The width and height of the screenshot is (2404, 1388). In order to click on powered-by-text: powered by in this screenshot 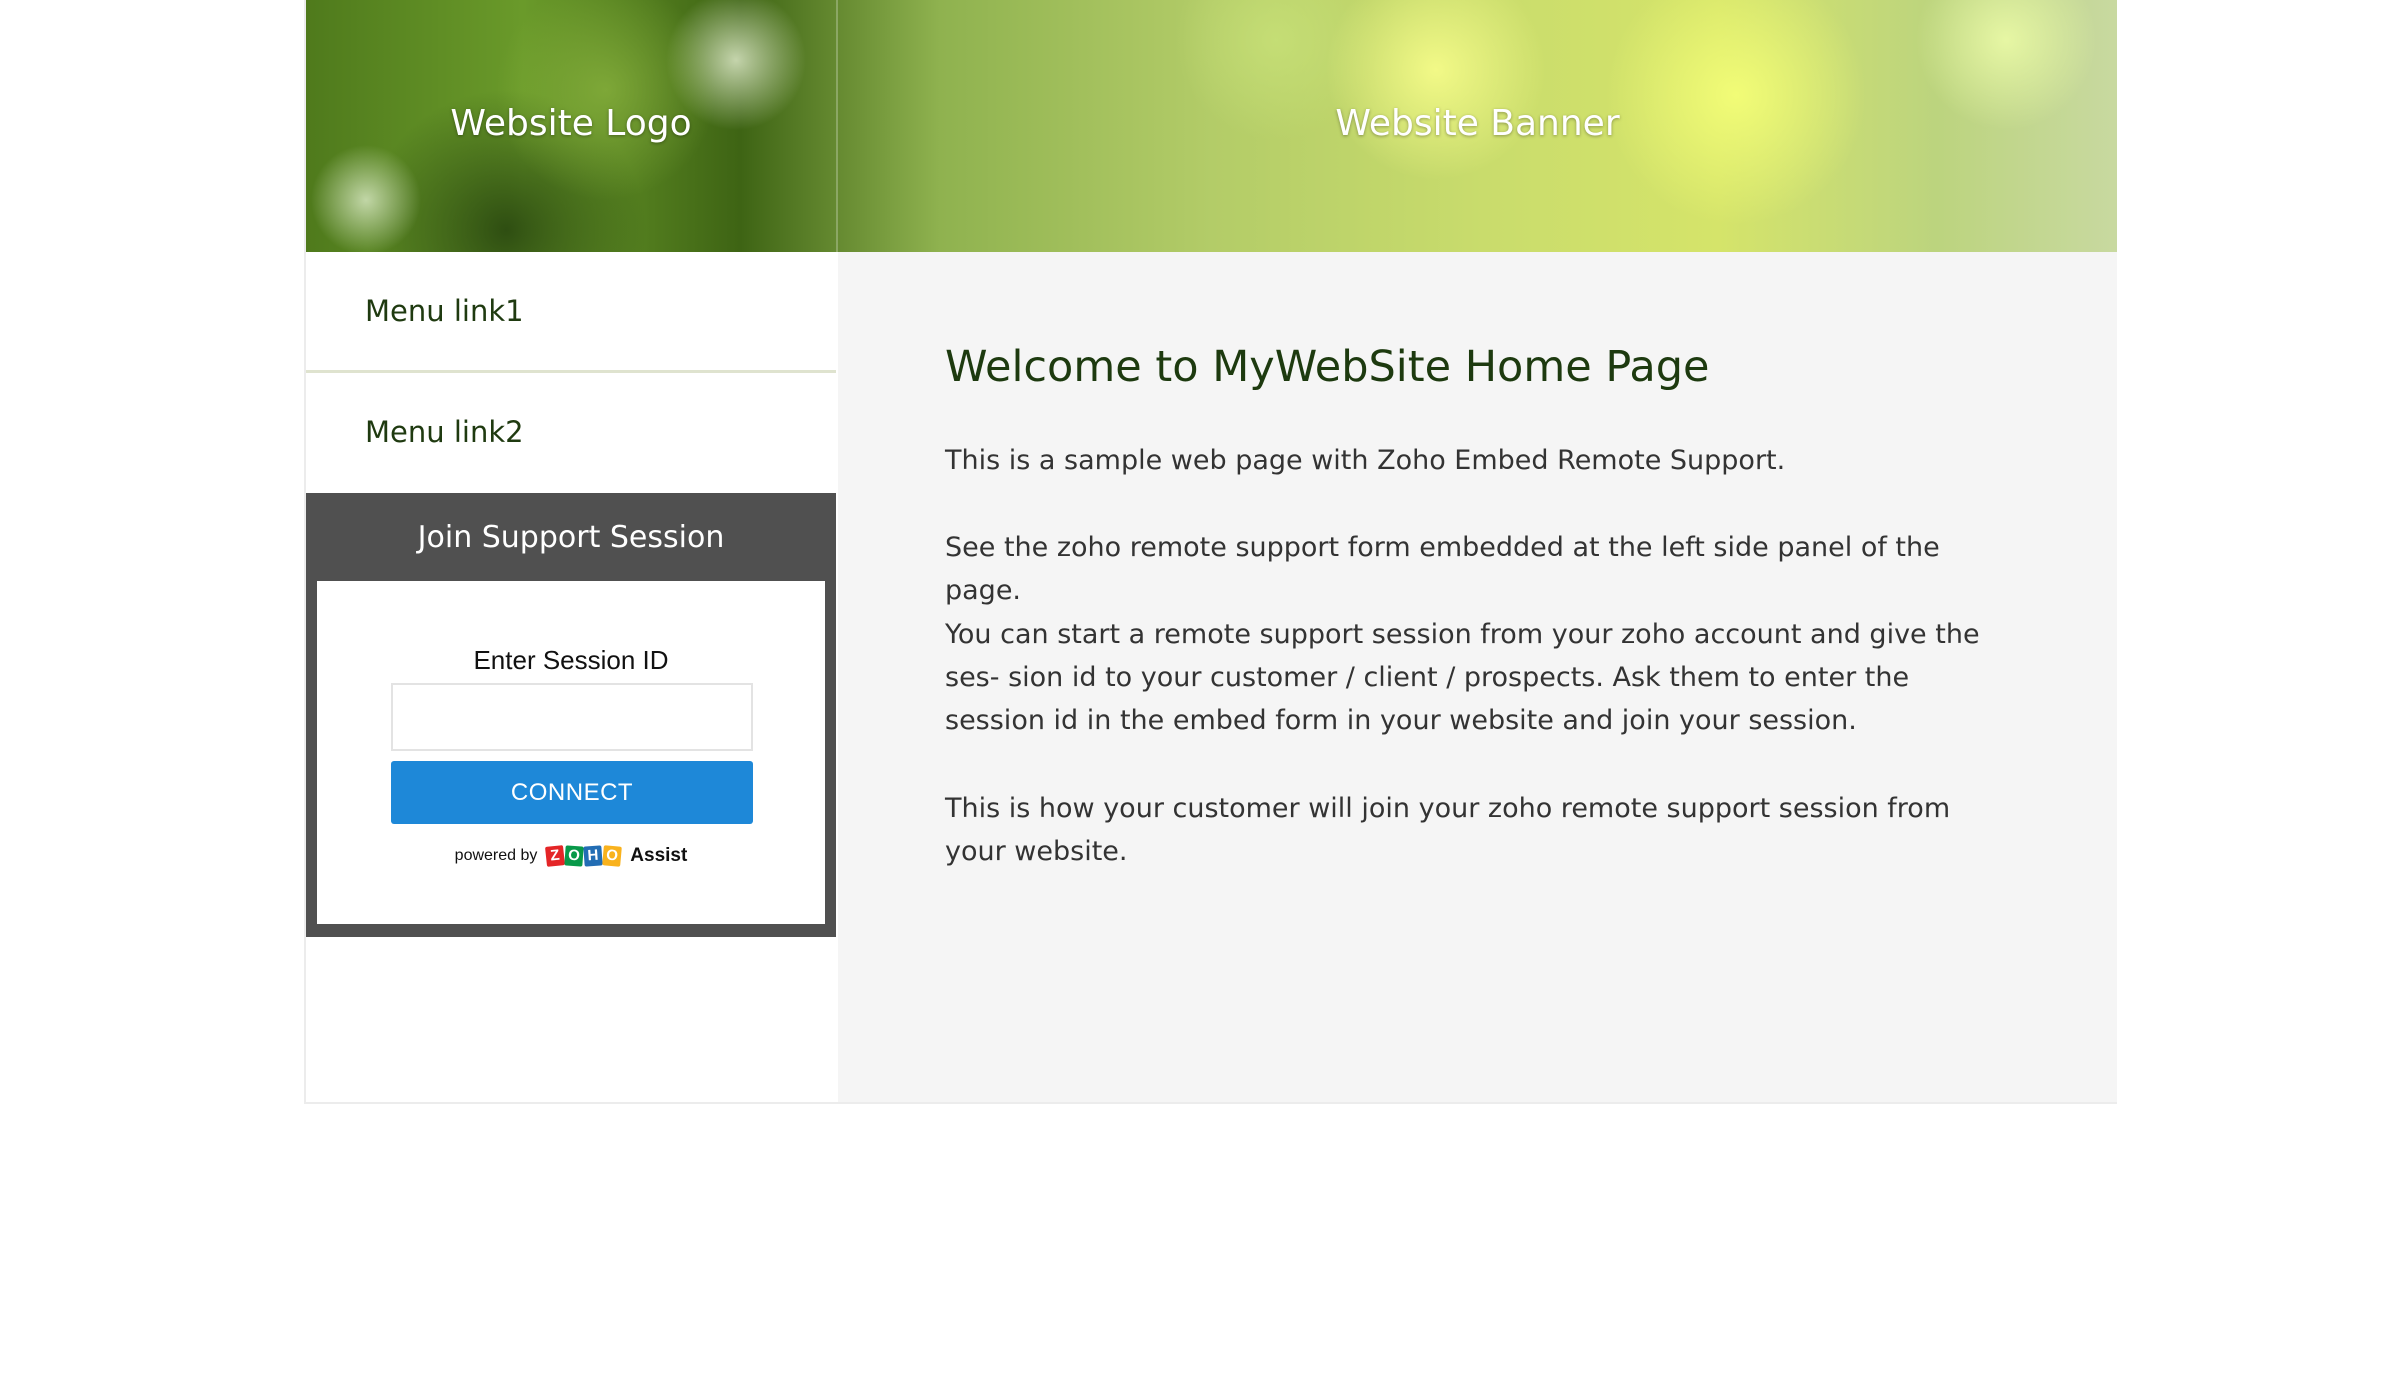, I will do `click(496, 856)`.